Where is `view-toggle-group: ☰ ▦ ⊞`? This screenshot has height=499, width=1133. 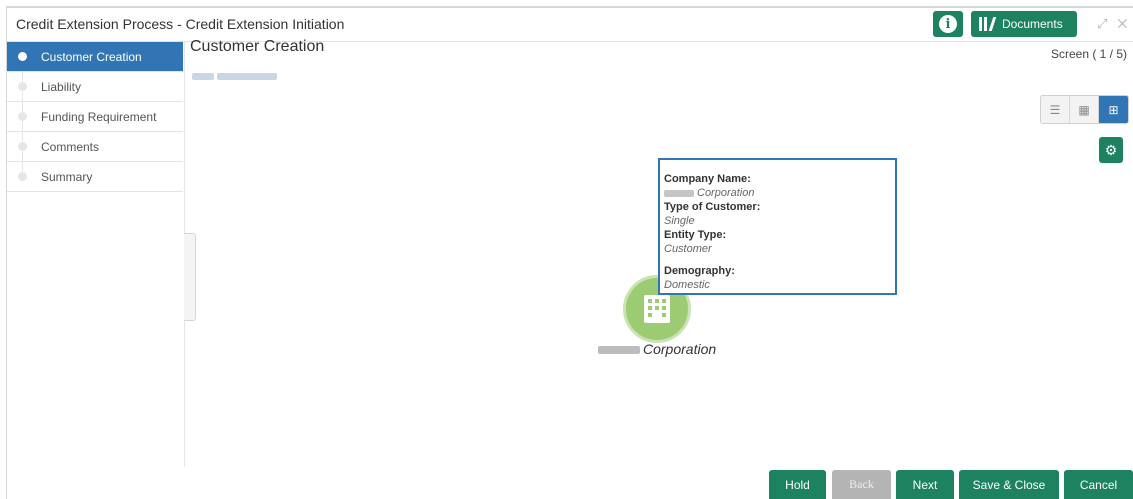 view-toggle-group: ☰ ▦ ⊞ is located at coordinates (1084, 109).